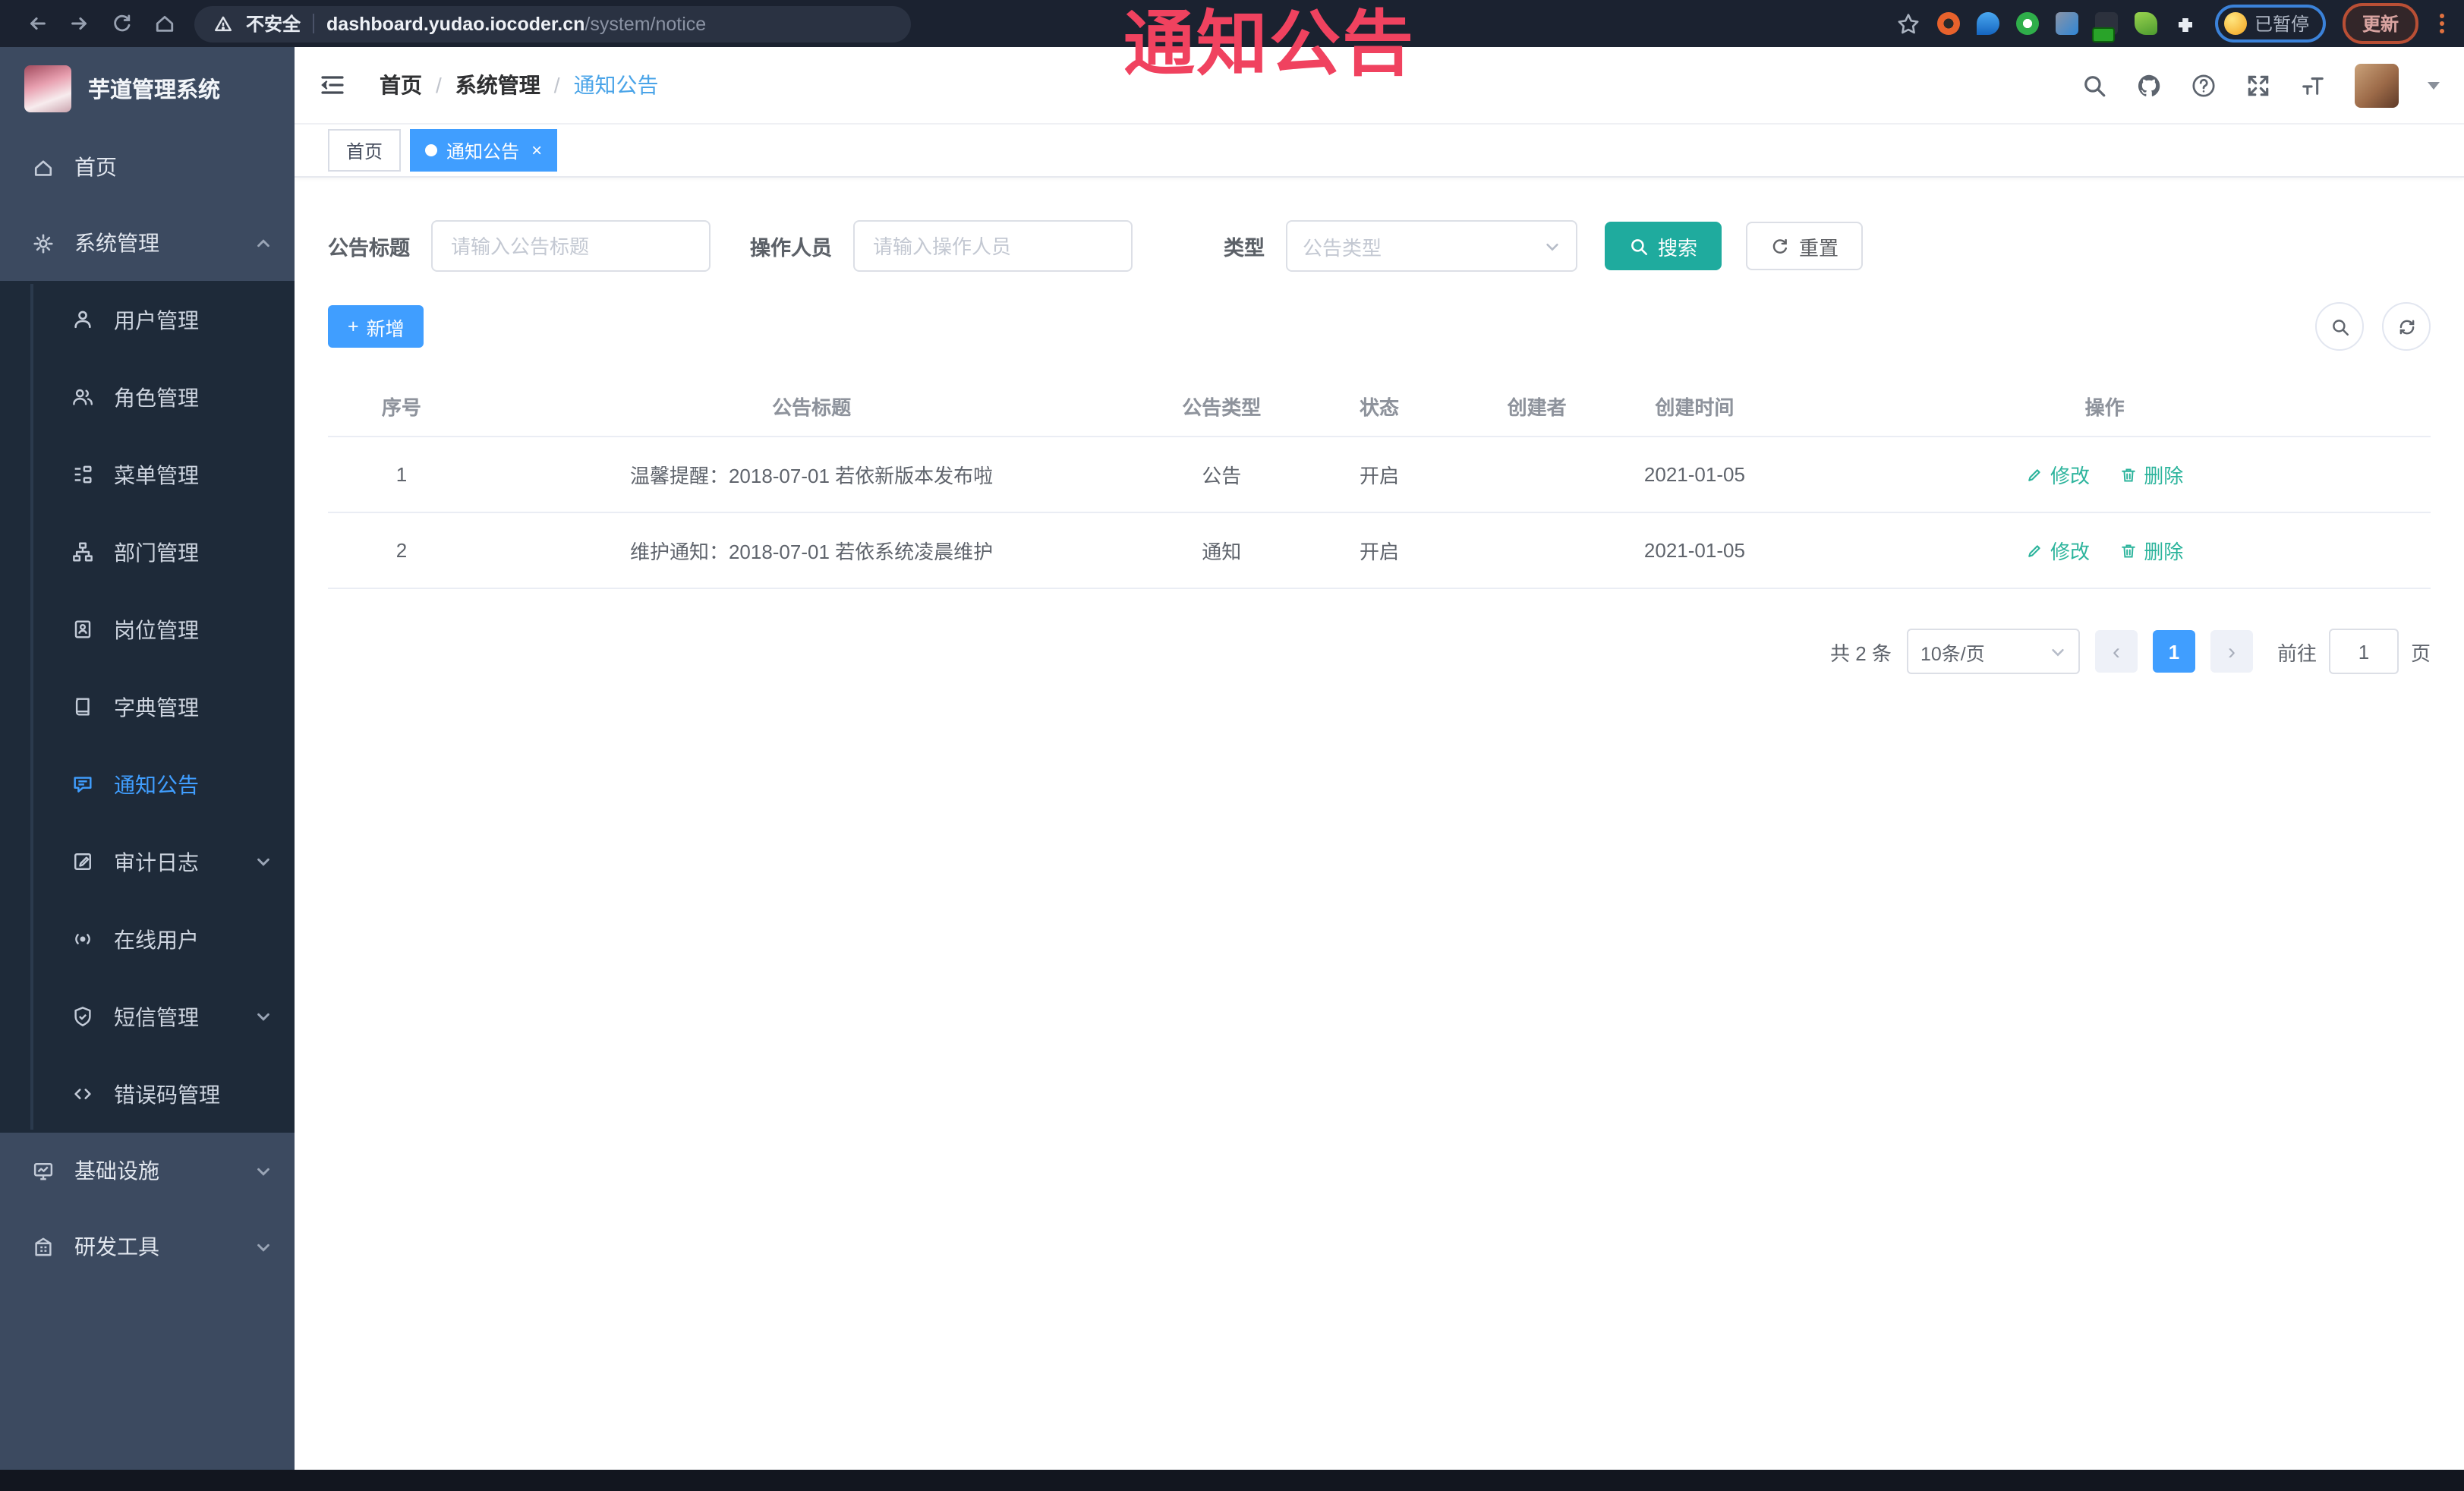 The width and height of the screenshot is (2464, 1491). Describe the element at coordinates (147, 552) in the screenshot. I see `sidebar-item-department-management: 部门管理` at that location.